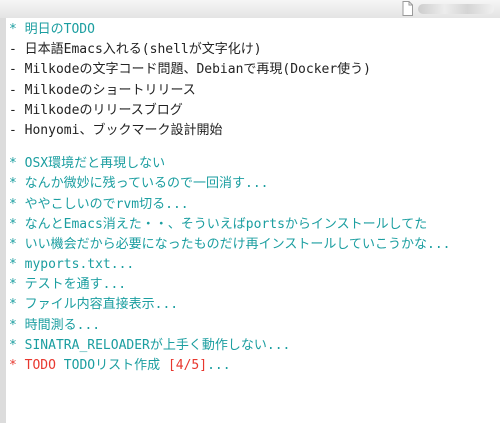 This screenshot has width=500, height=423. Describe the element at coordinates (87, 164) in the screenshot. I see `outline-item: * OSX環境だと再現しない` at that location.